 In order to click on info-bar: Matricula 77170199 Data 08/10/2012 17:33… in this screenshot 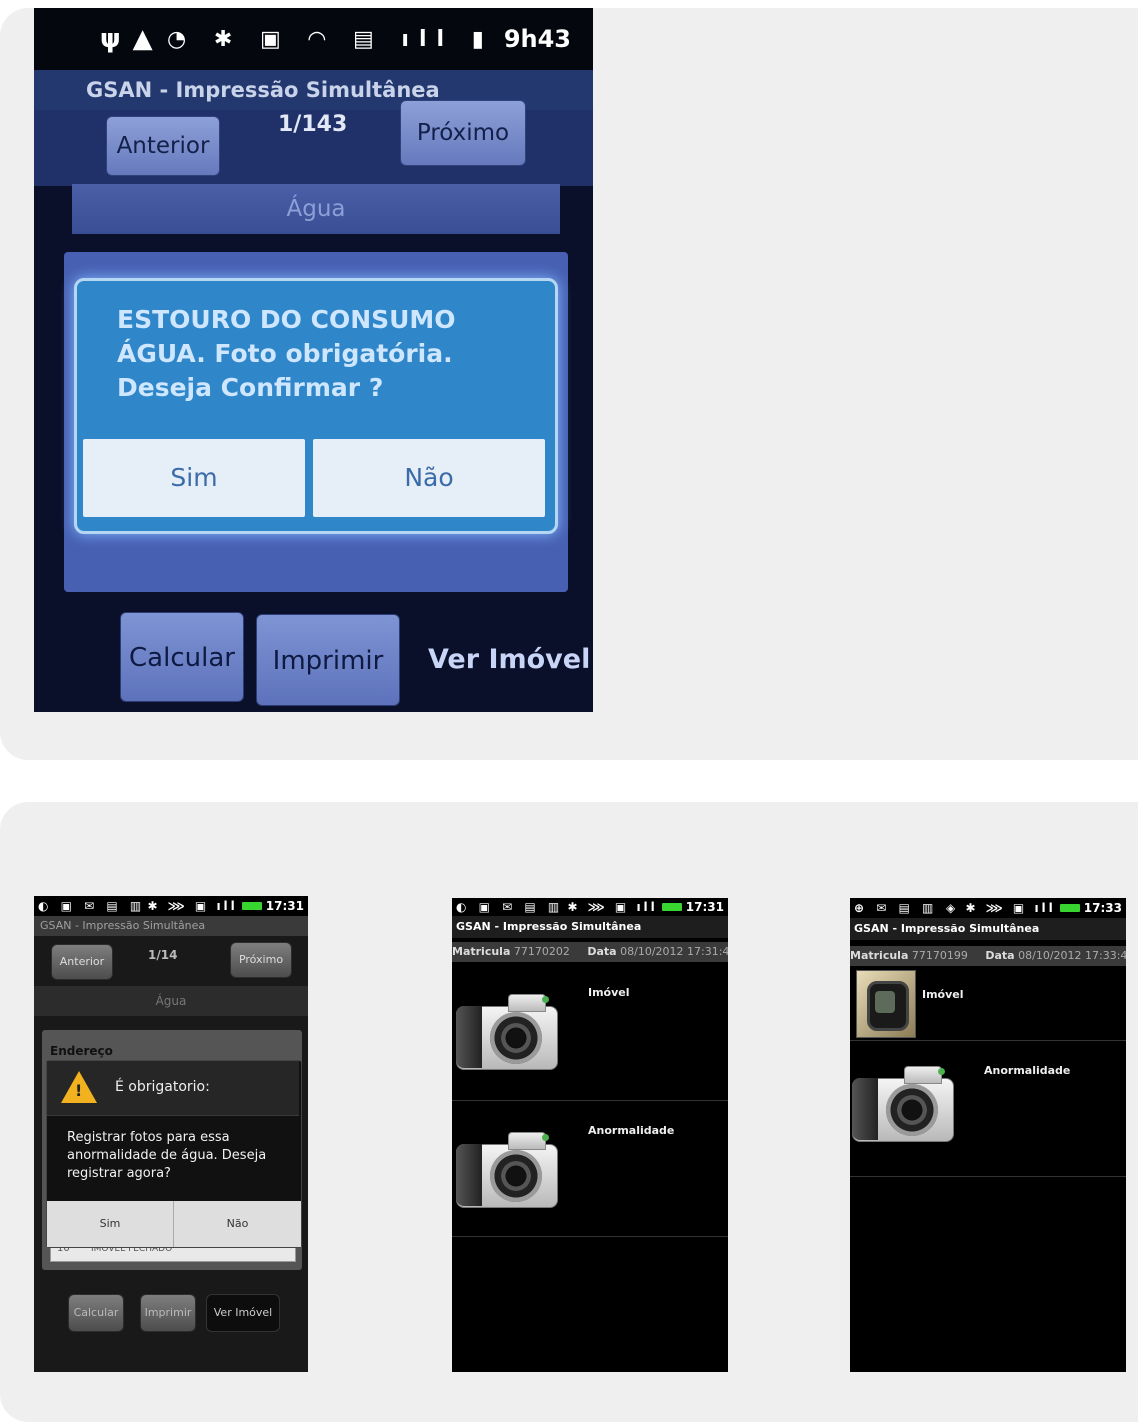, I will do `click(988, 956)`.